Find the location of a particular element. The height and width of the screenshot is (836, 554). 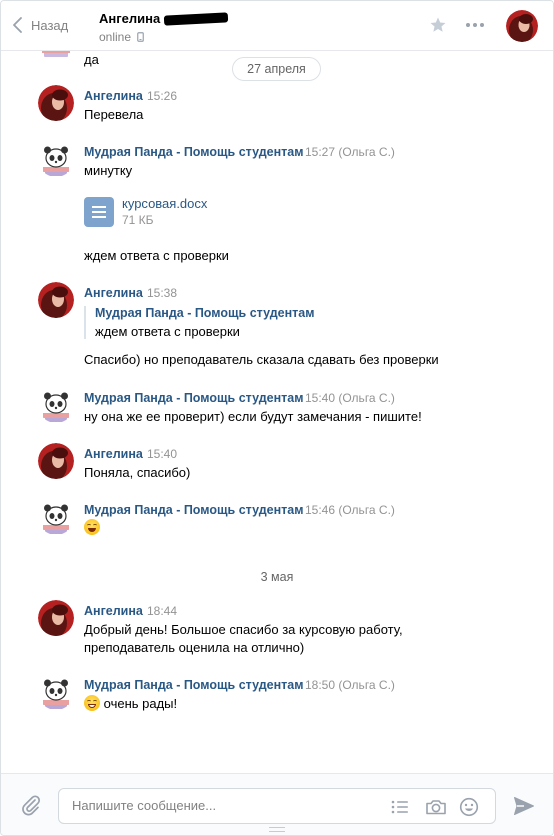

more-icon is located at coordinates (475, 25).